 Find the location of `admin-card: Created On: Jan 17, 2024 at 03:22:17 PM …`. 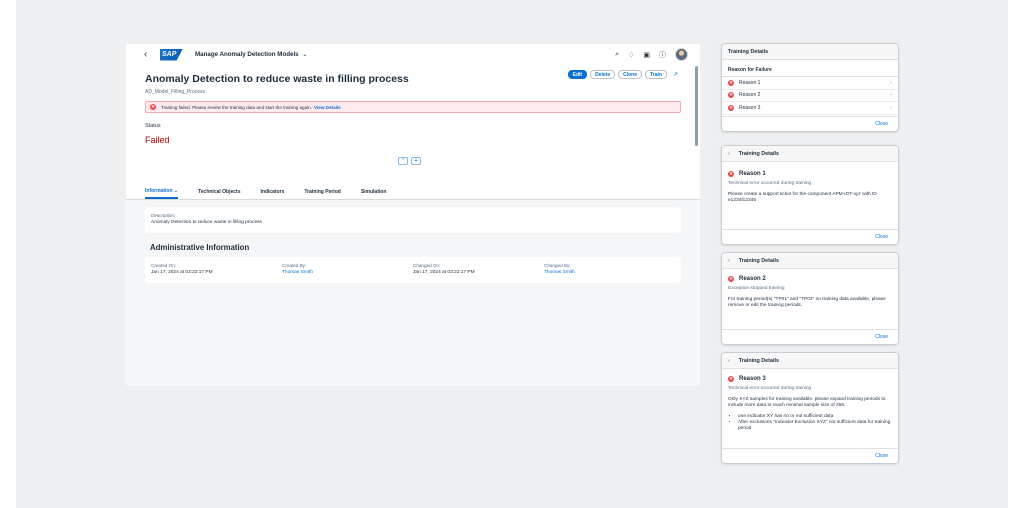

admin-card: Created On: Jan 17, 2024 at 03:22:17 PM … is located at coordinates (413, 270).